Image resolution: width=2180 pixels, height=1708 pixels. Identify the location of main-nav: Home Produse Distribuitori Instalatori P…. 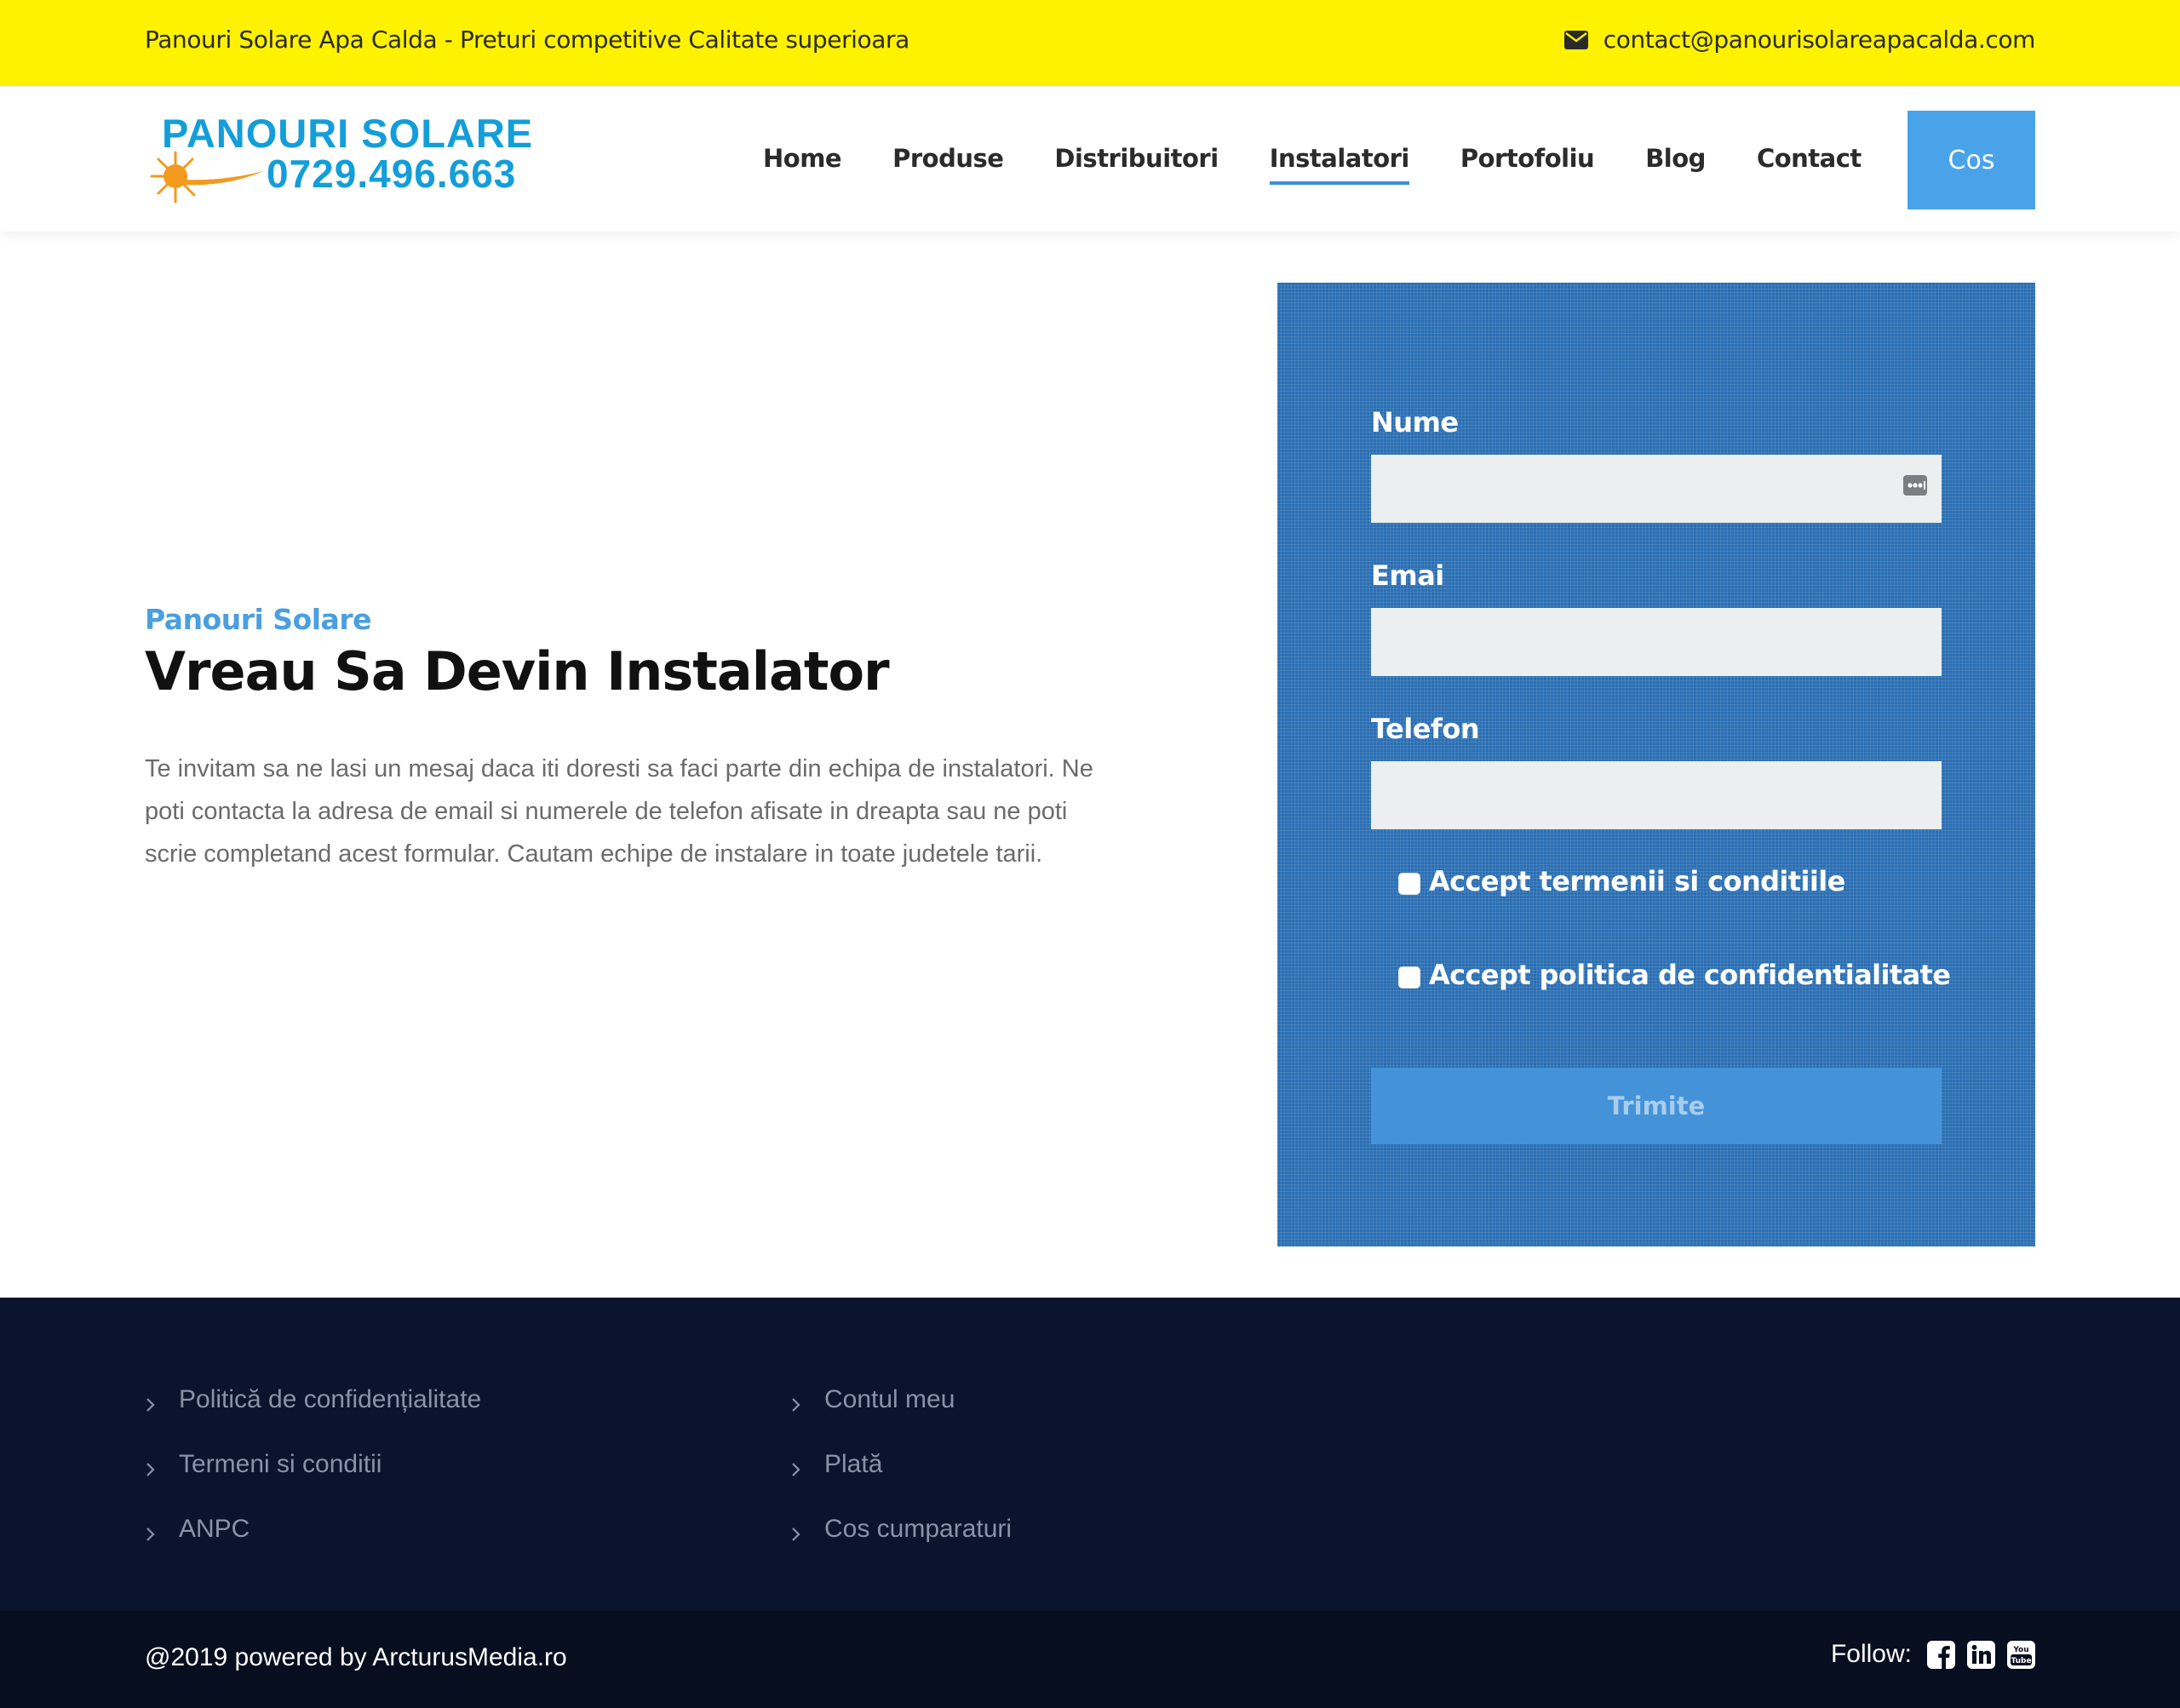
(1338, 165).